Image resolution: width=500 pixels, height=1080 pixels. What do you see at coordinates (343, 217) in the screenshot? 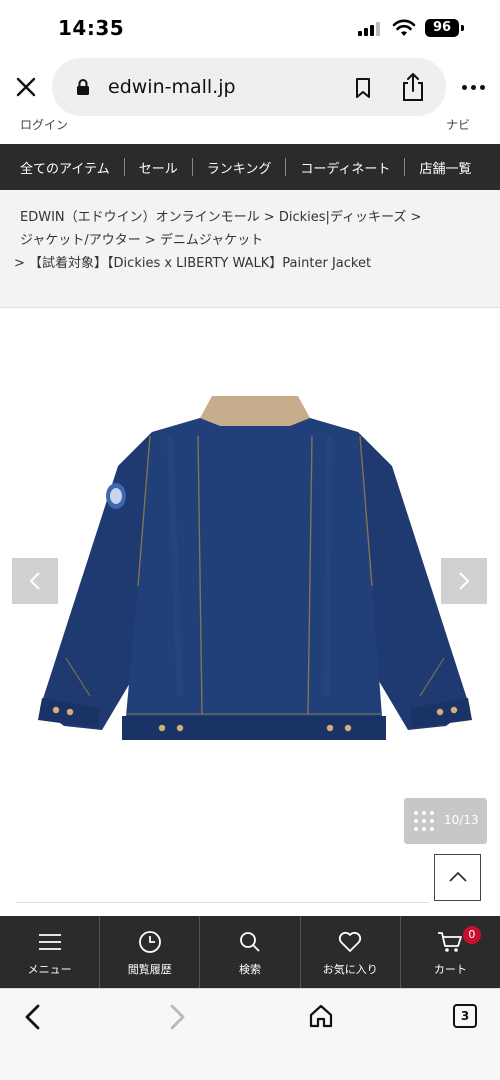
I see `breadcrumb-item: Dickies|ディッキーズ` at bounding box center [343, 217].